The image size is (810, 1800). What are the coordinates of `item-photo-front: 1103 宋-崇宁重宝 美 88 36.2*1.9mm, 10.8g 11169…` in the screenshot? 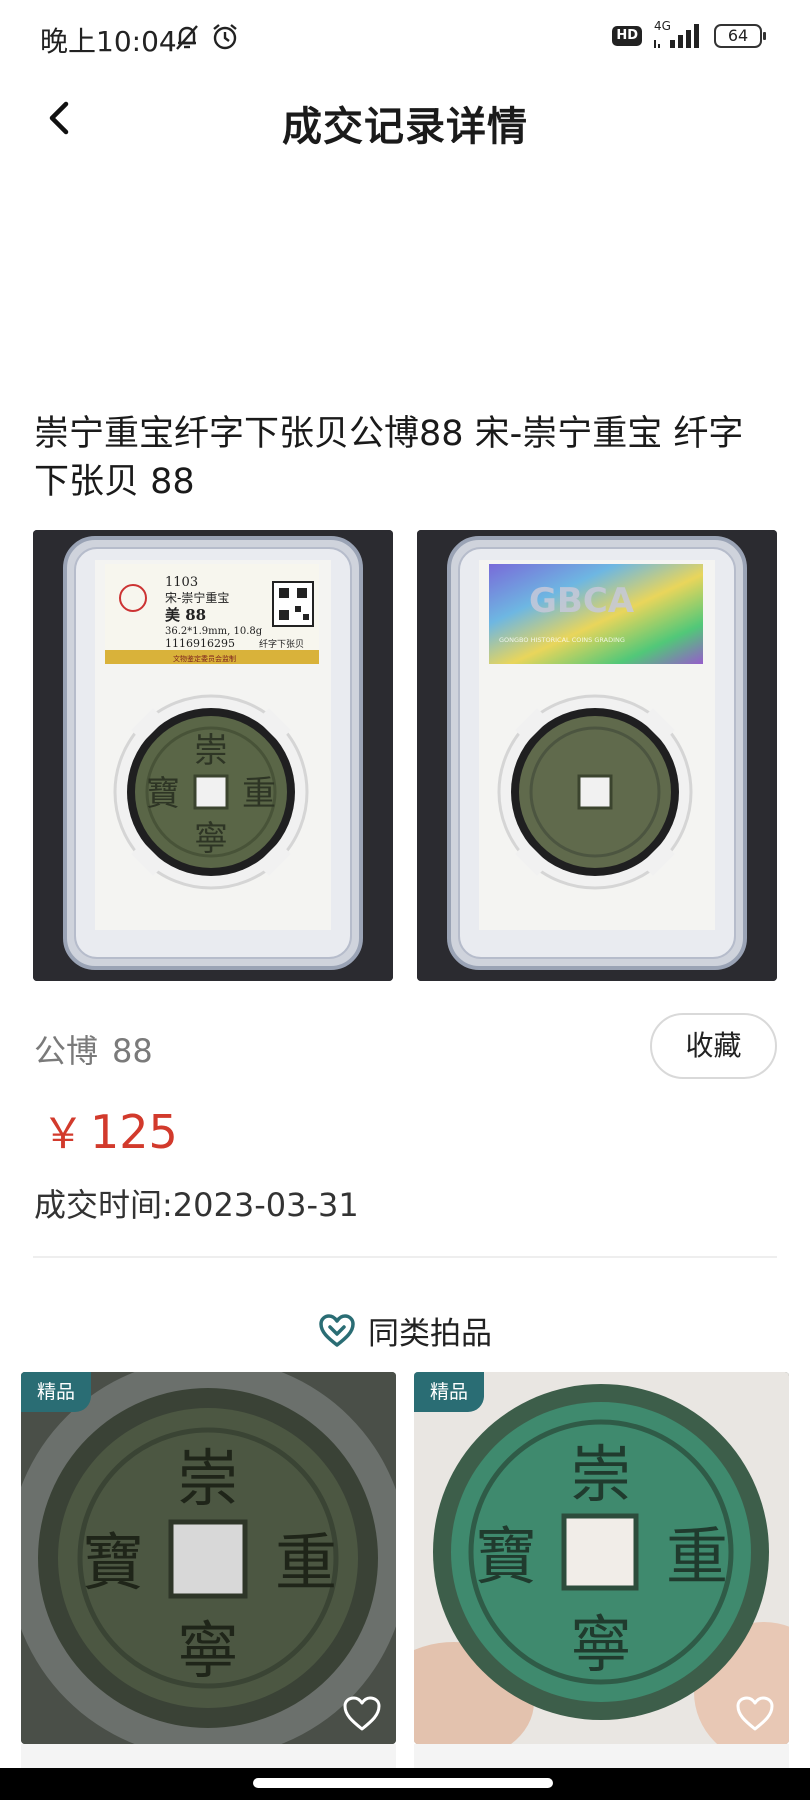 It's located at (213, 755).